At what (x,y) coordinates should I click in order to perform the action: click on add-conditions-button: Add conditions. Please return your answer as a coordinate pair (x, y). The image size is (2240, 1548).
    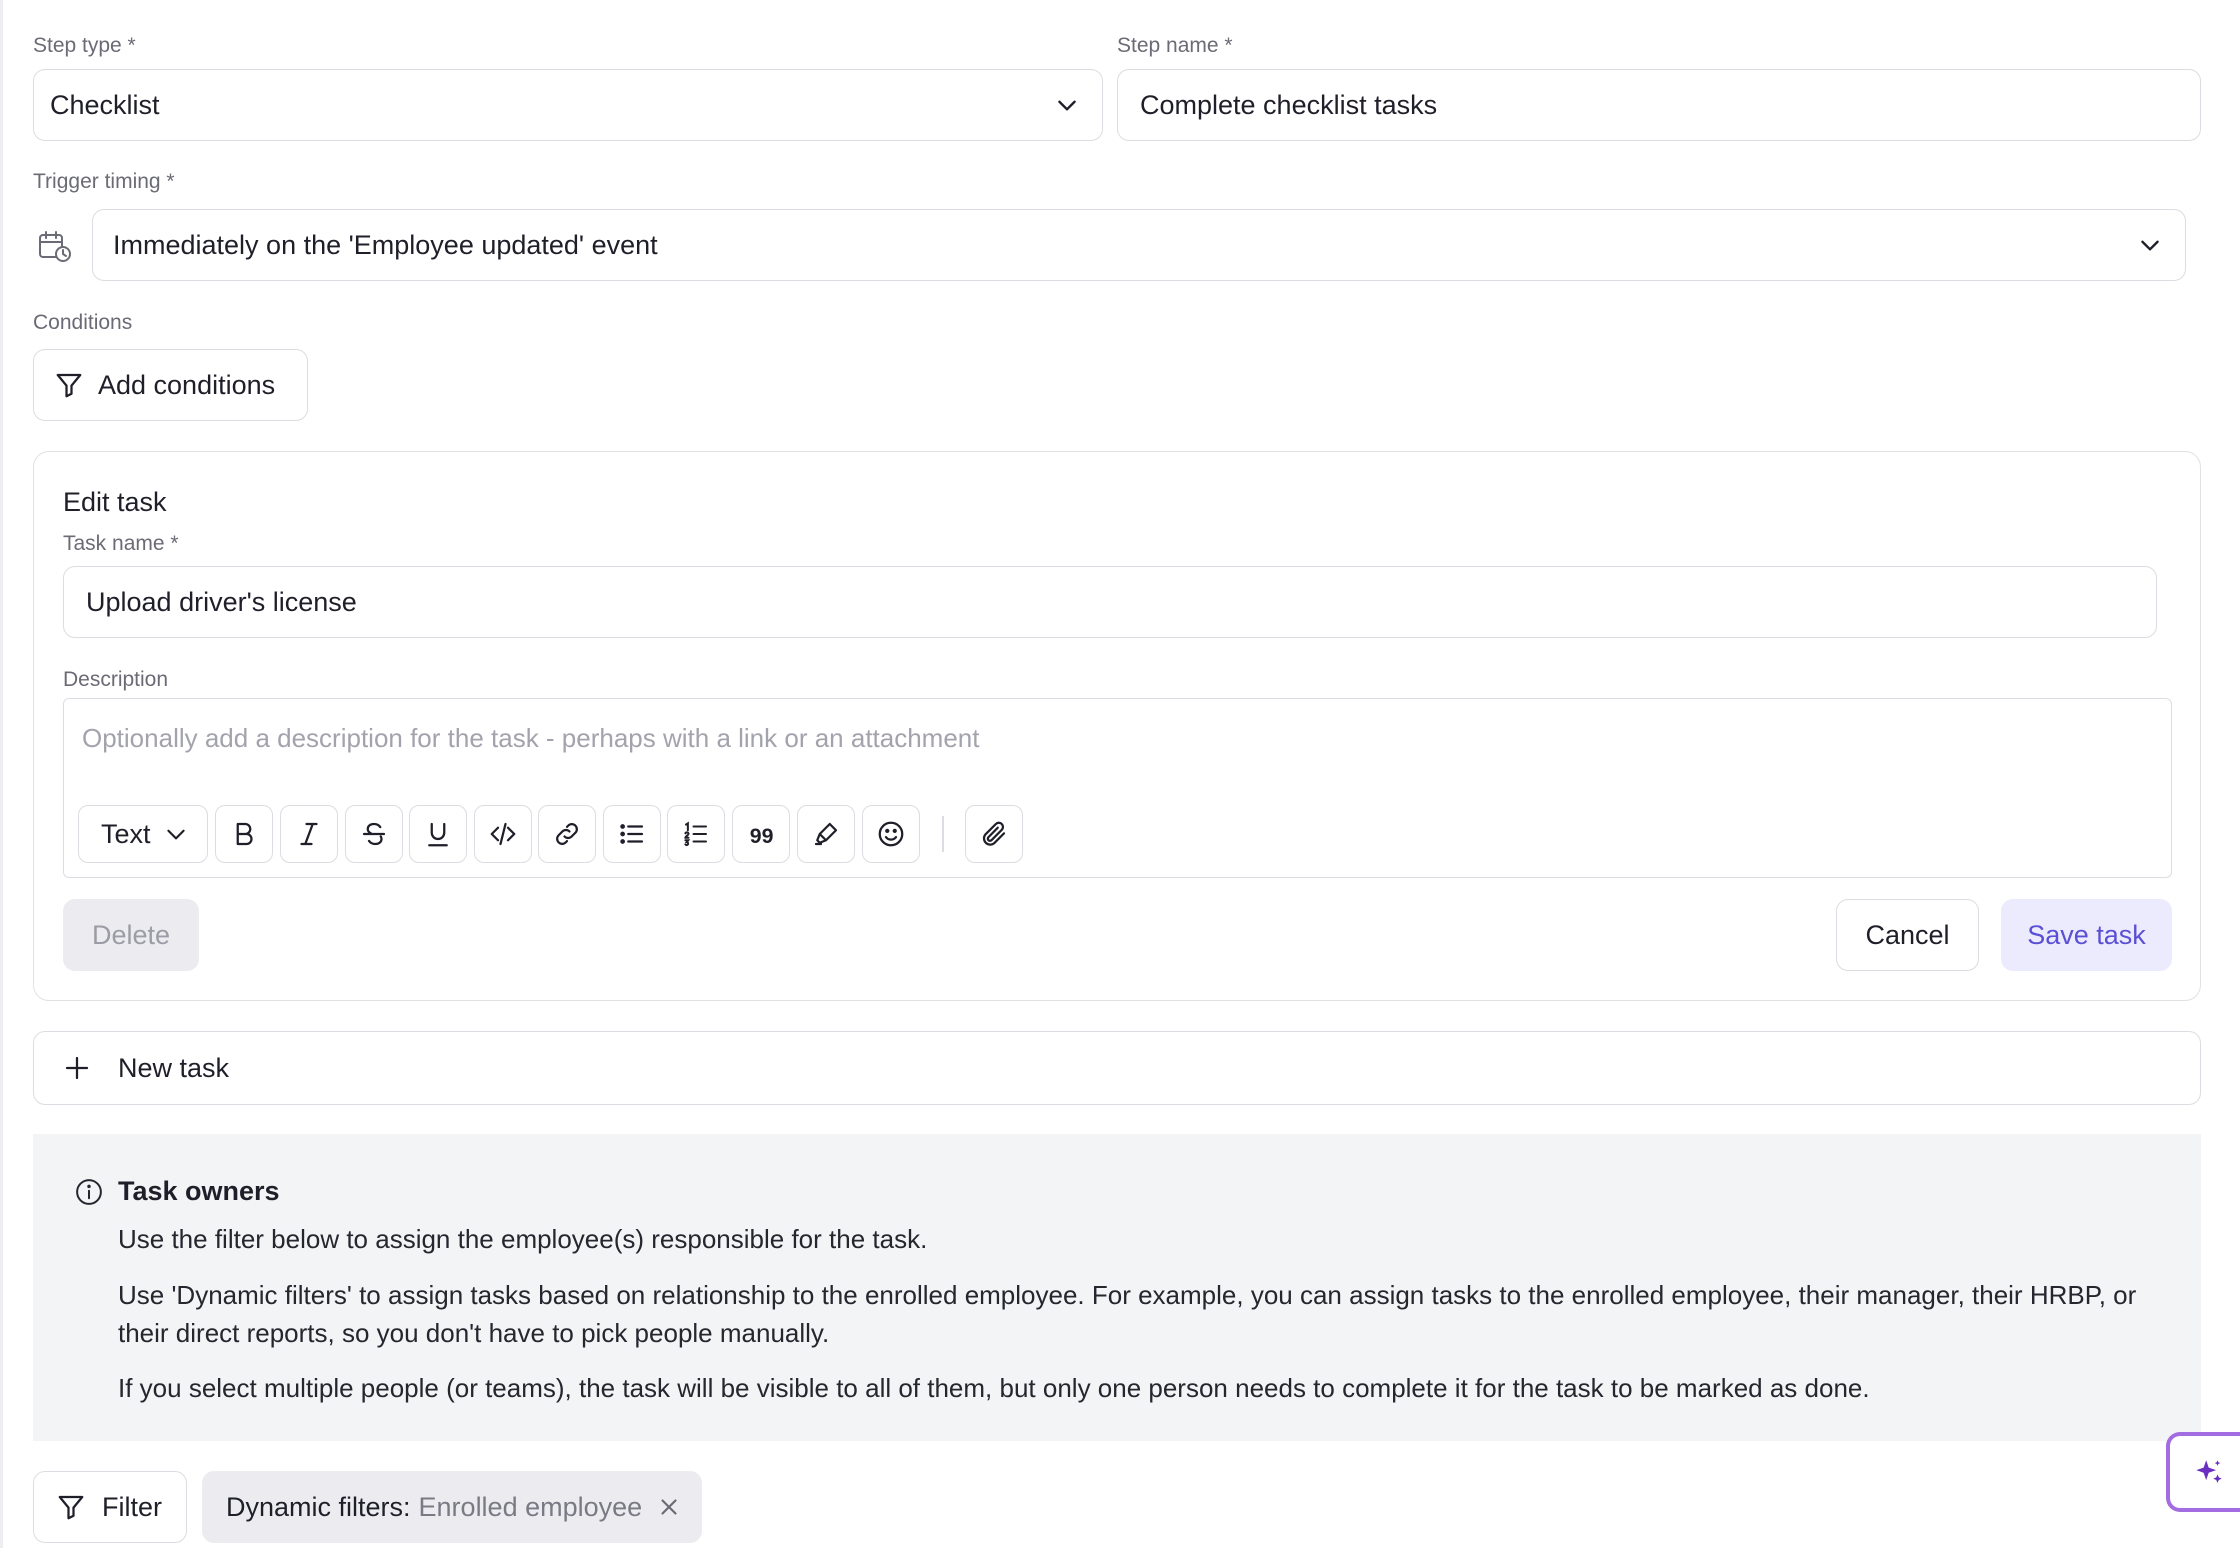
    Looking at the image, I should click on (170, 385).